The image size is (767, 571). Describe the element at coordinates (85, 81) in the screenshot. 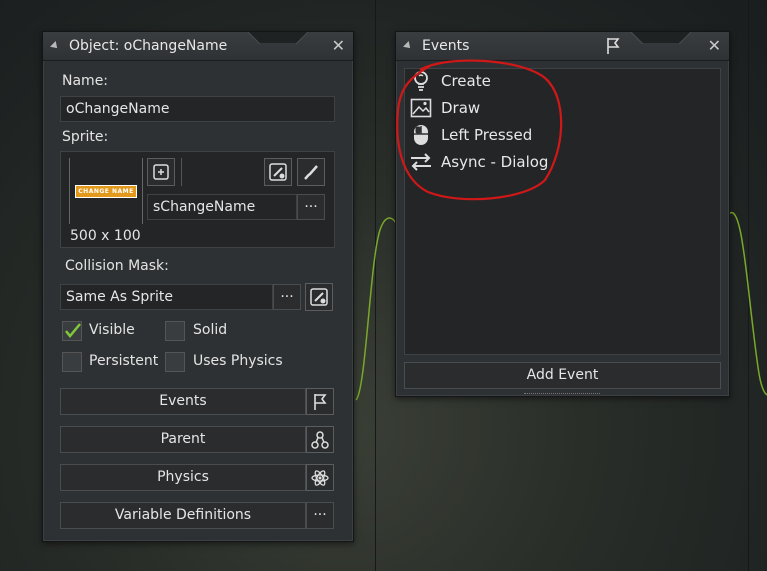

I see `name-label: Name:` at that location.